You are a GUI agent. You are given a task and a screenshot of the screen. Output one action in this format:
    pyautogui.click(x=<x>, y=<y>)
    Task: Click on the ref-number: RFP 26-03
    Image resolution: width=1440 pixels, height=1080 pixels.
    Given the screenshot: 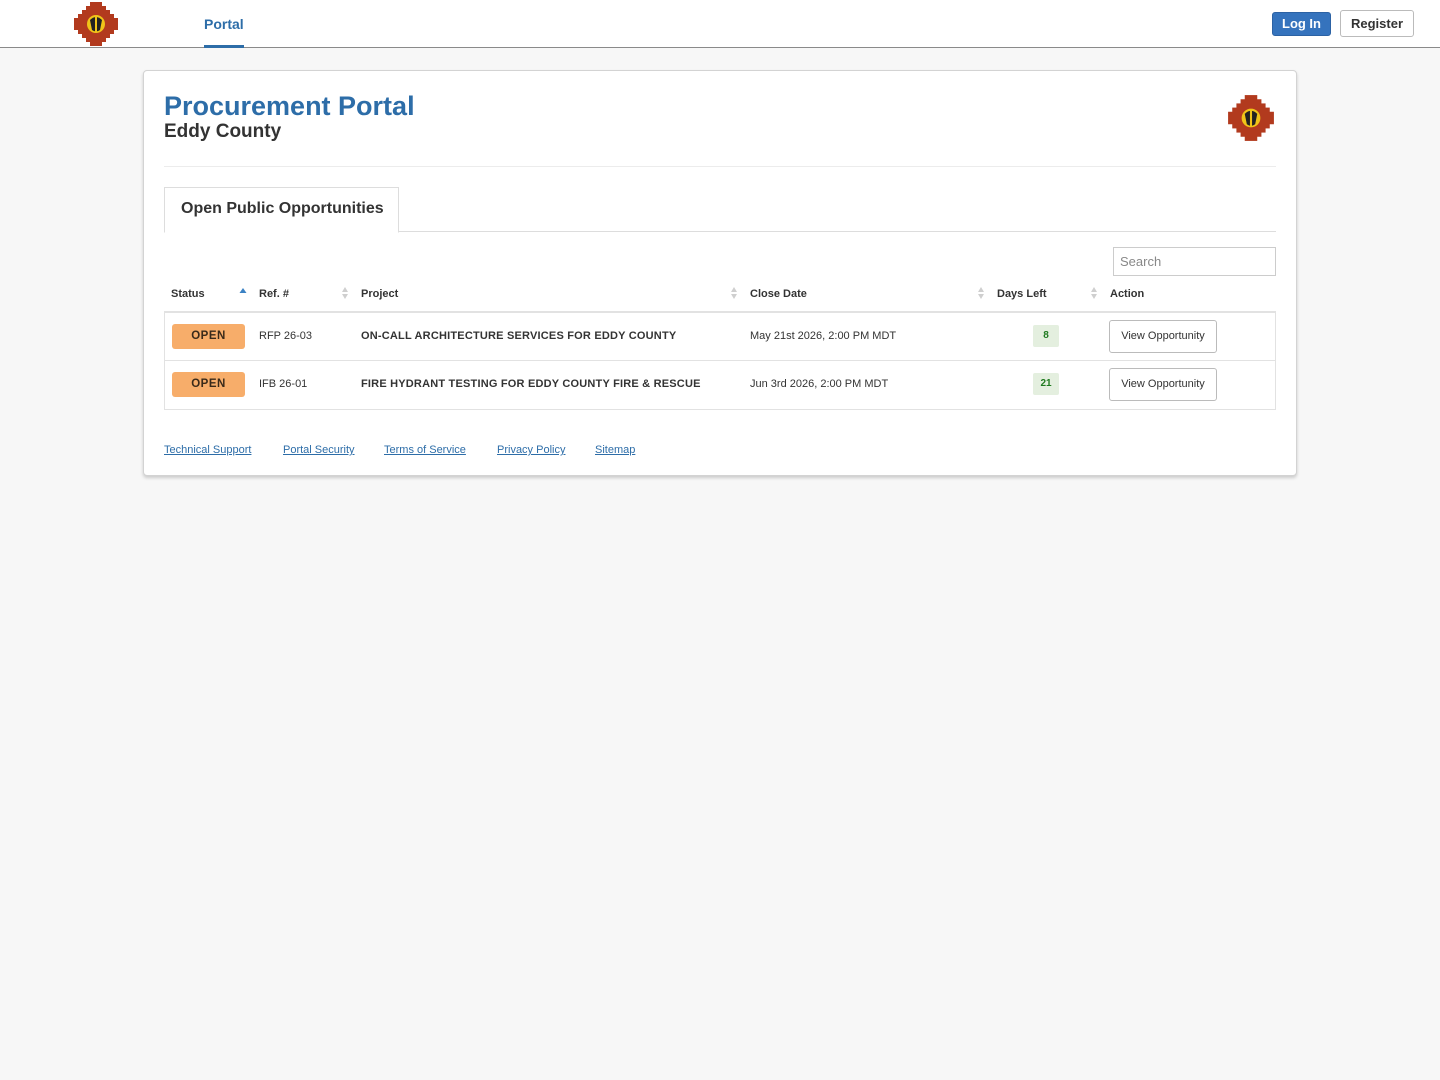 What is the action you would take?
    pyautogui.click(x=285, y=336)
    